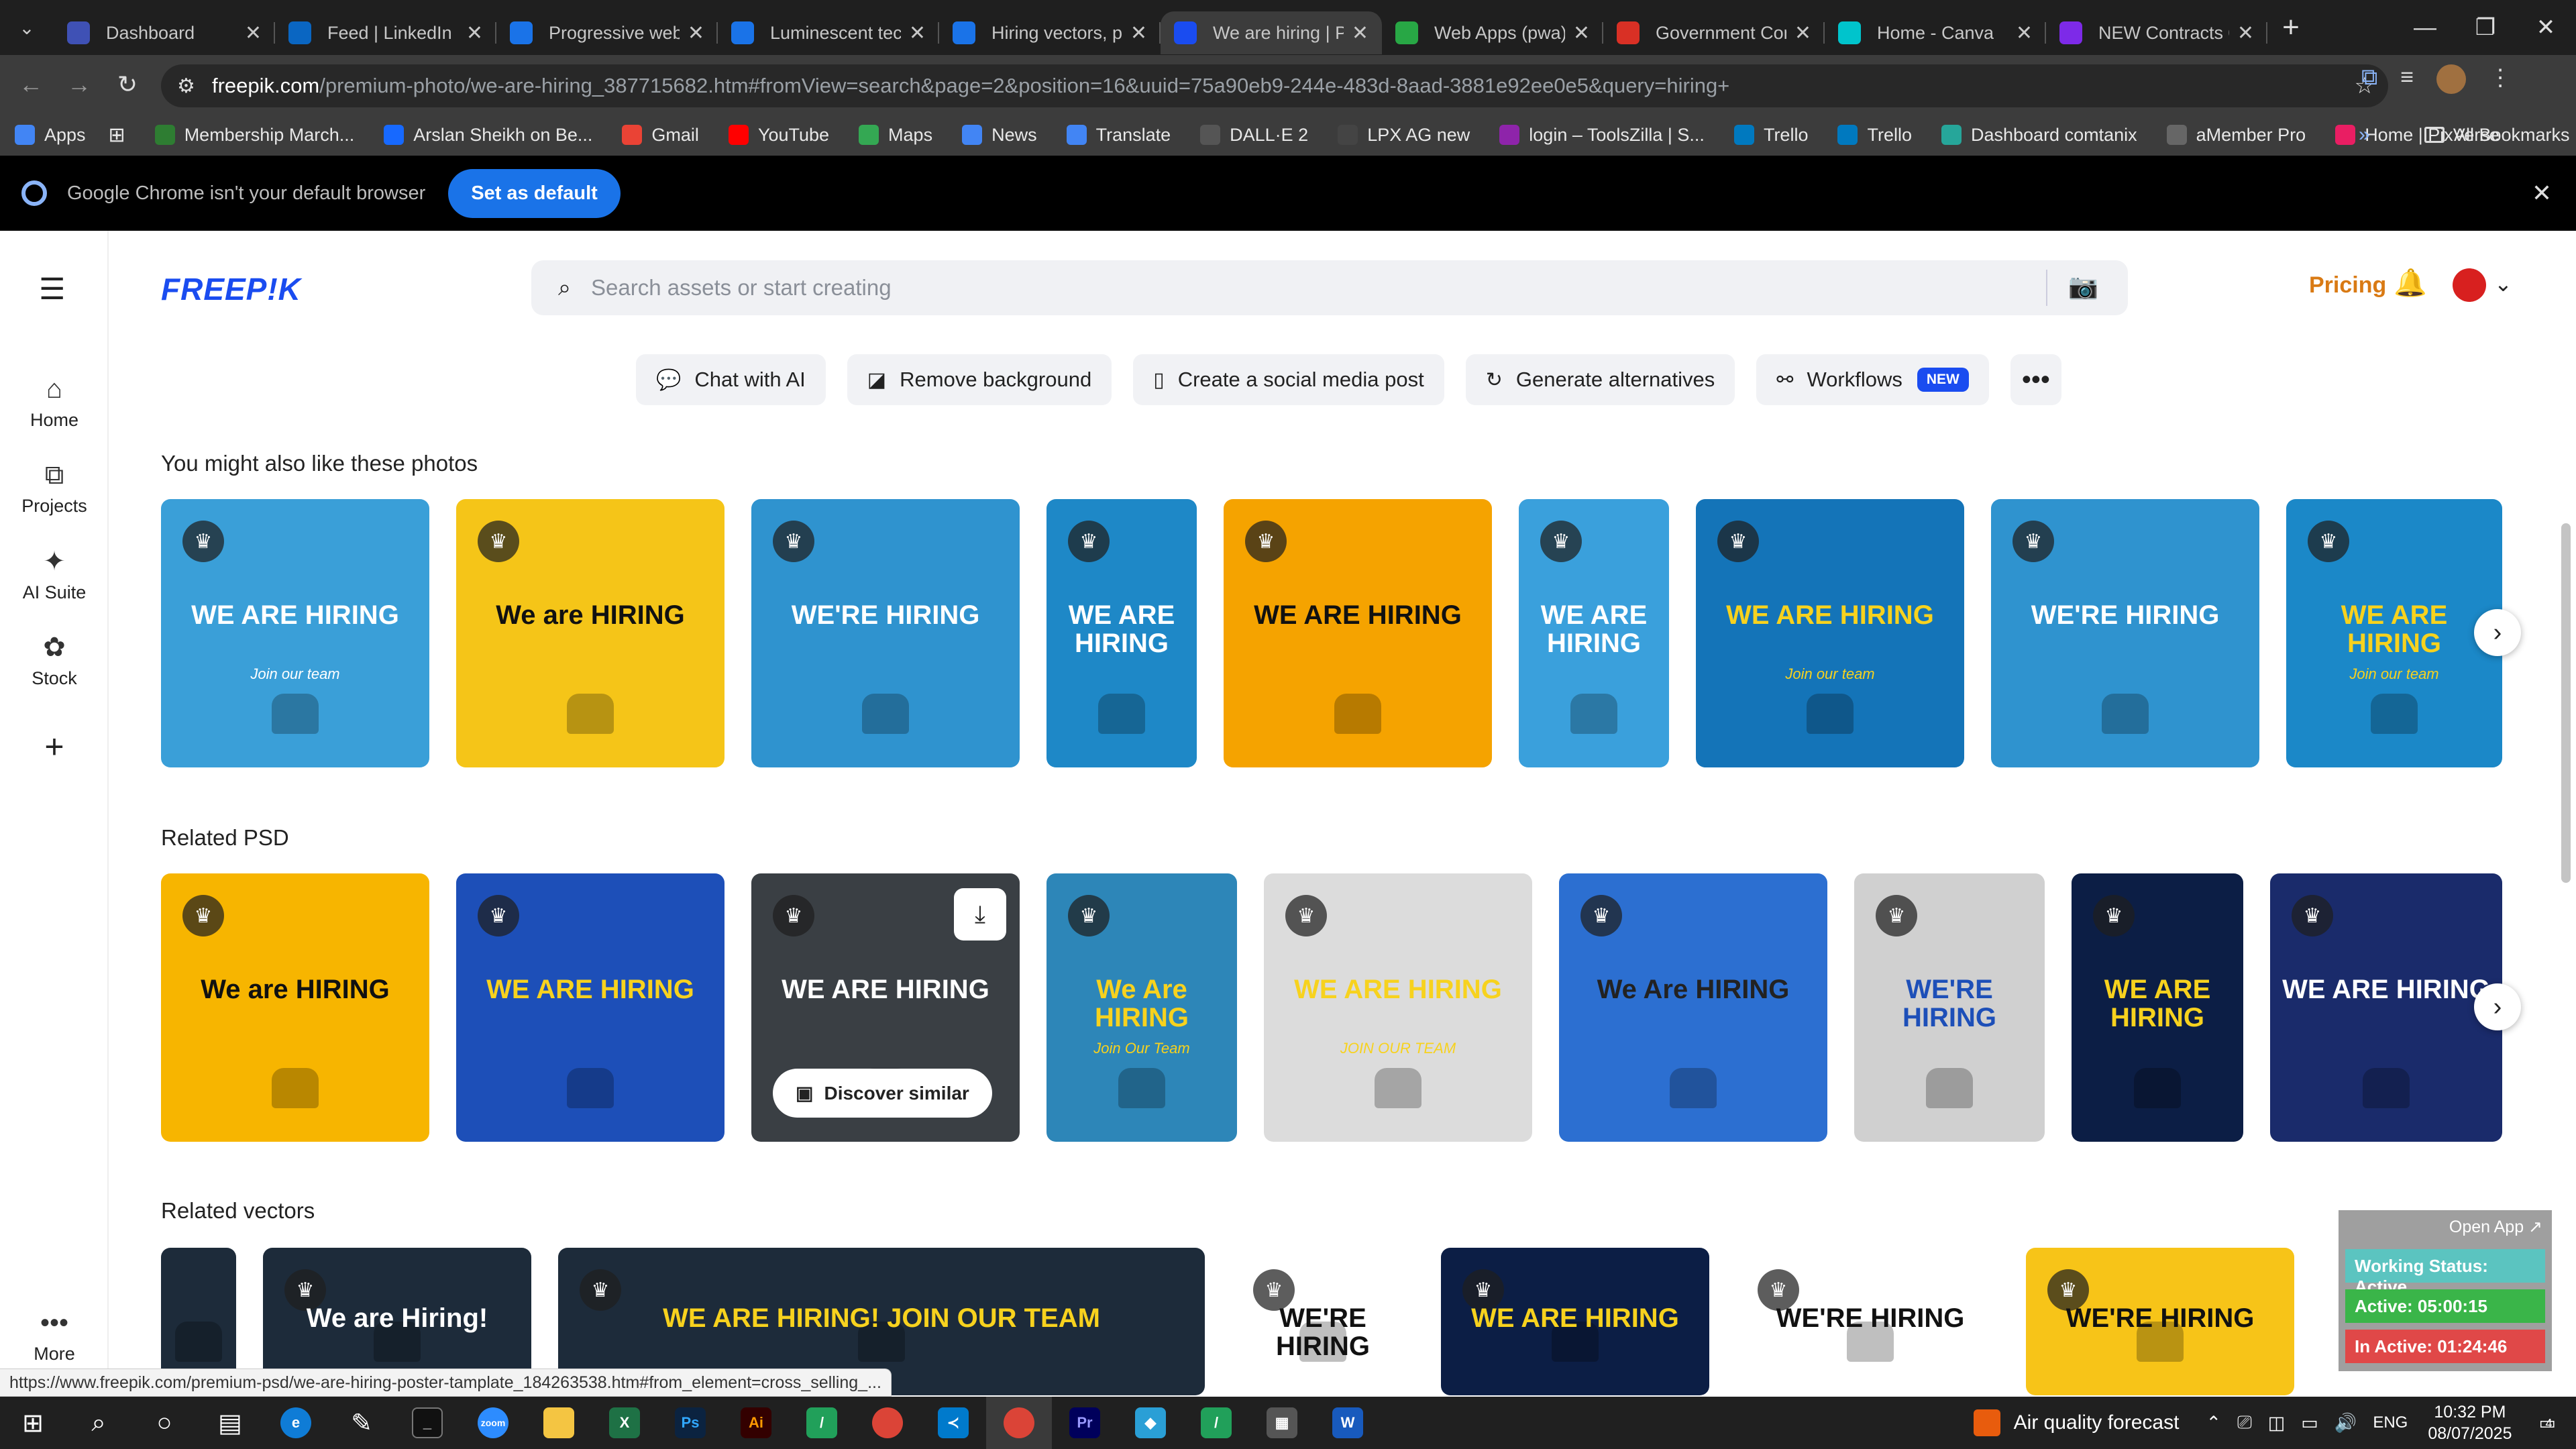 The height and width of the screenshot is (1449, 2576). I want to click on bookmark-item: Apps, so click(50, 135).